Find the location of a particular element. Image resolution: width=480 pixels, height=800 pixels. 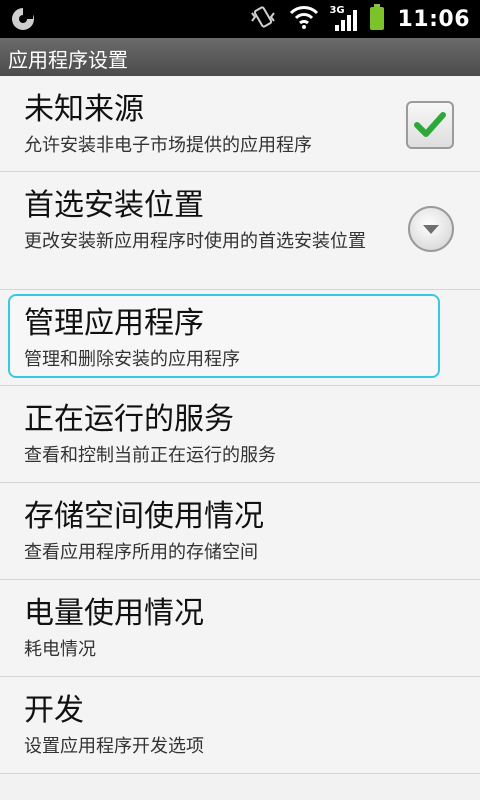

3g-signal-icon: 3G is located at coordinates (343, 19).